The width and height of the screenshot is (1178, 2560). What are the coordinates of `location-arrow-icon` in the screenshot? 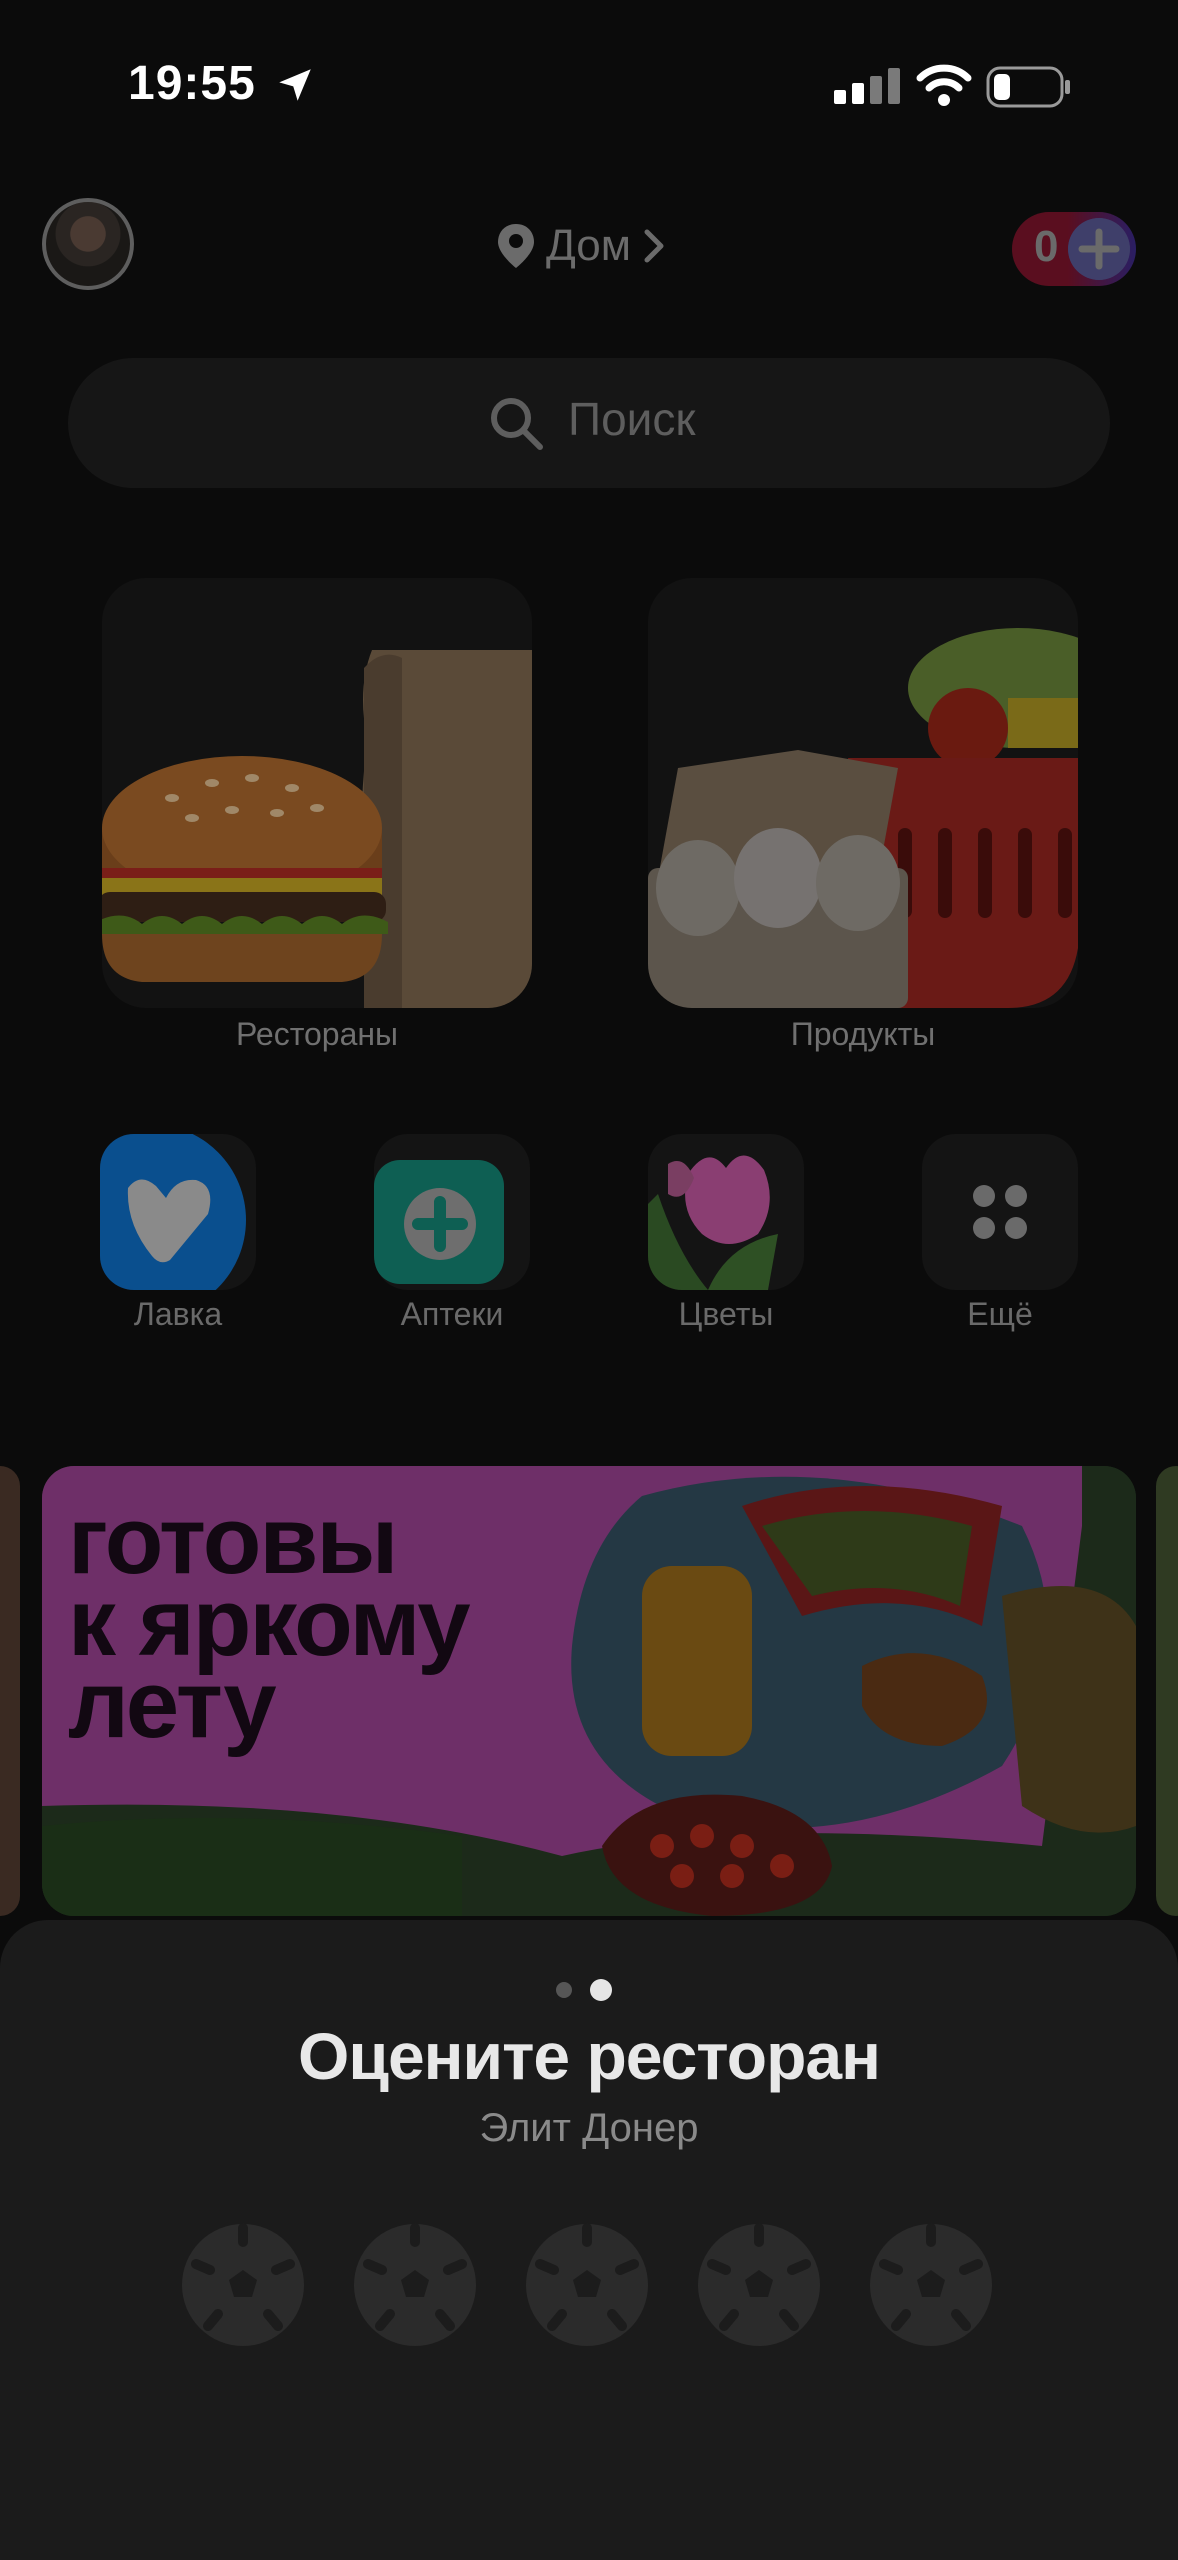 It's located at (295, 85).